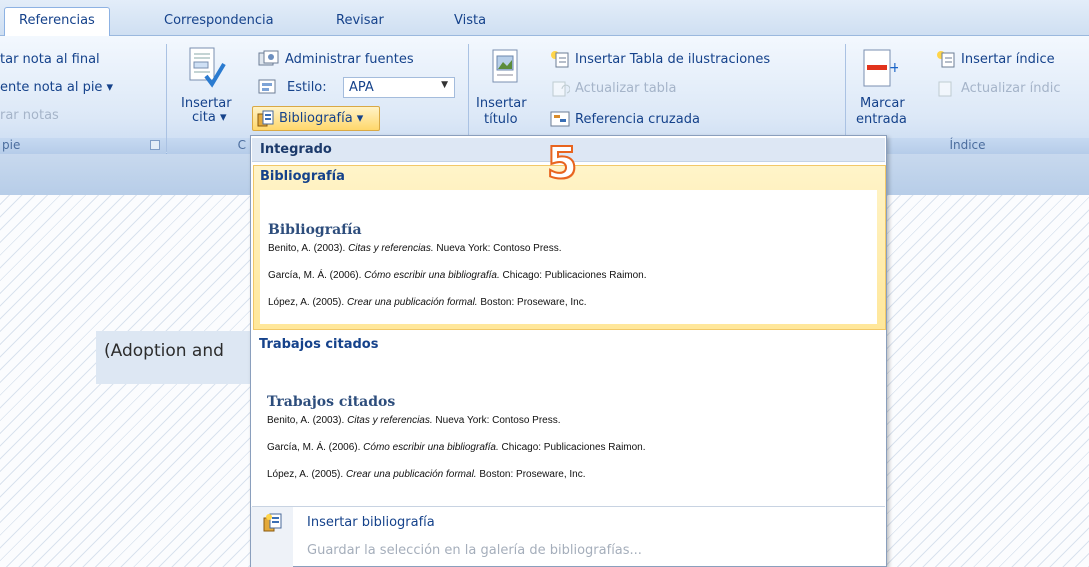  Describe the element at coordinates (273, 523) in the screenshot. I see `insert-bibliography-icon` at that location.